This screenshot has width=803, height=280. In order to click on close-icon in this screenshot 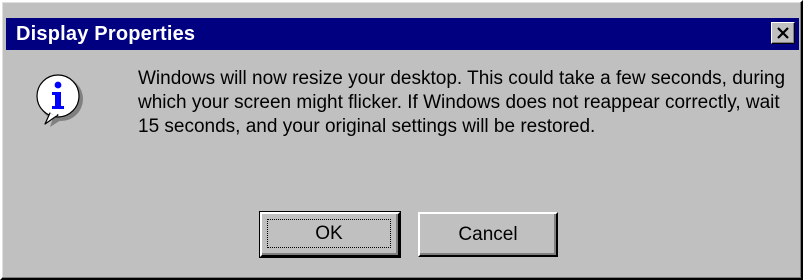, I will do `click(783, 33)`.